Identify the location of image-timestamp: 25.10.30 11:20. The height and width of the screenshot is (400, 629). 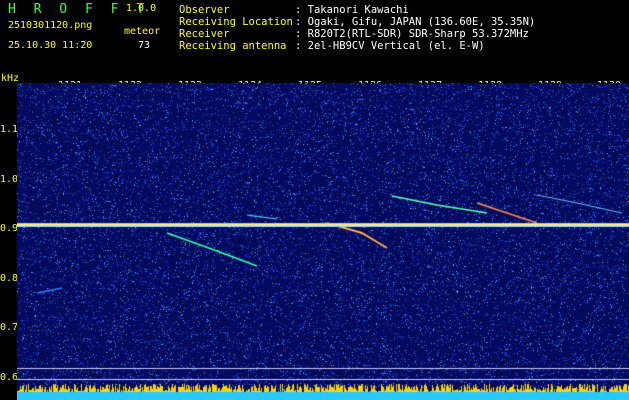
(50, 45).